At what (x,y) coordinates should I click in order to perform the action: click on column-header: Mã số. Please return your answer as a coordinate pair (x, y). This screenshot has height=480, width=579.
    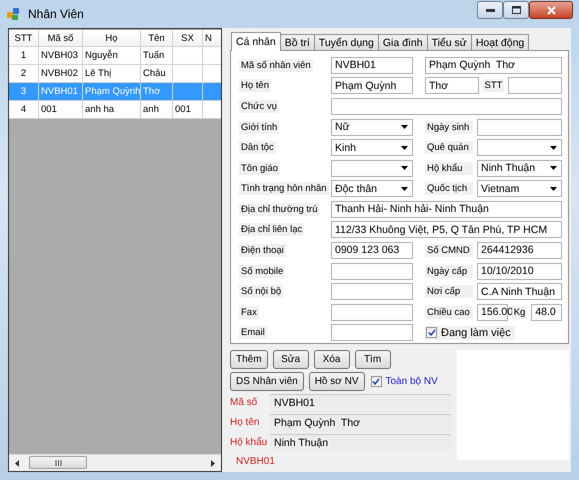
    Looking at the image, I should click on (61, 38).